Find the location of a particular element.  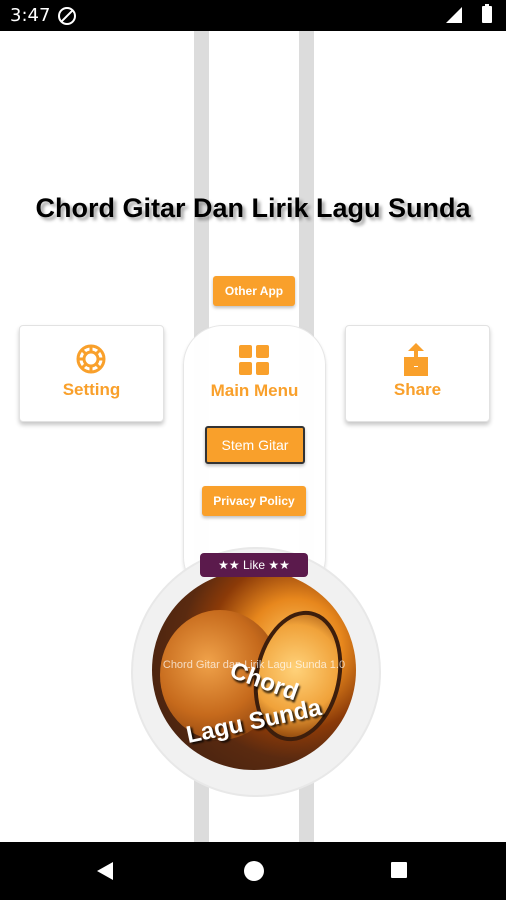

main-menu-label: Main Menu is located at coordinates (254, 390).